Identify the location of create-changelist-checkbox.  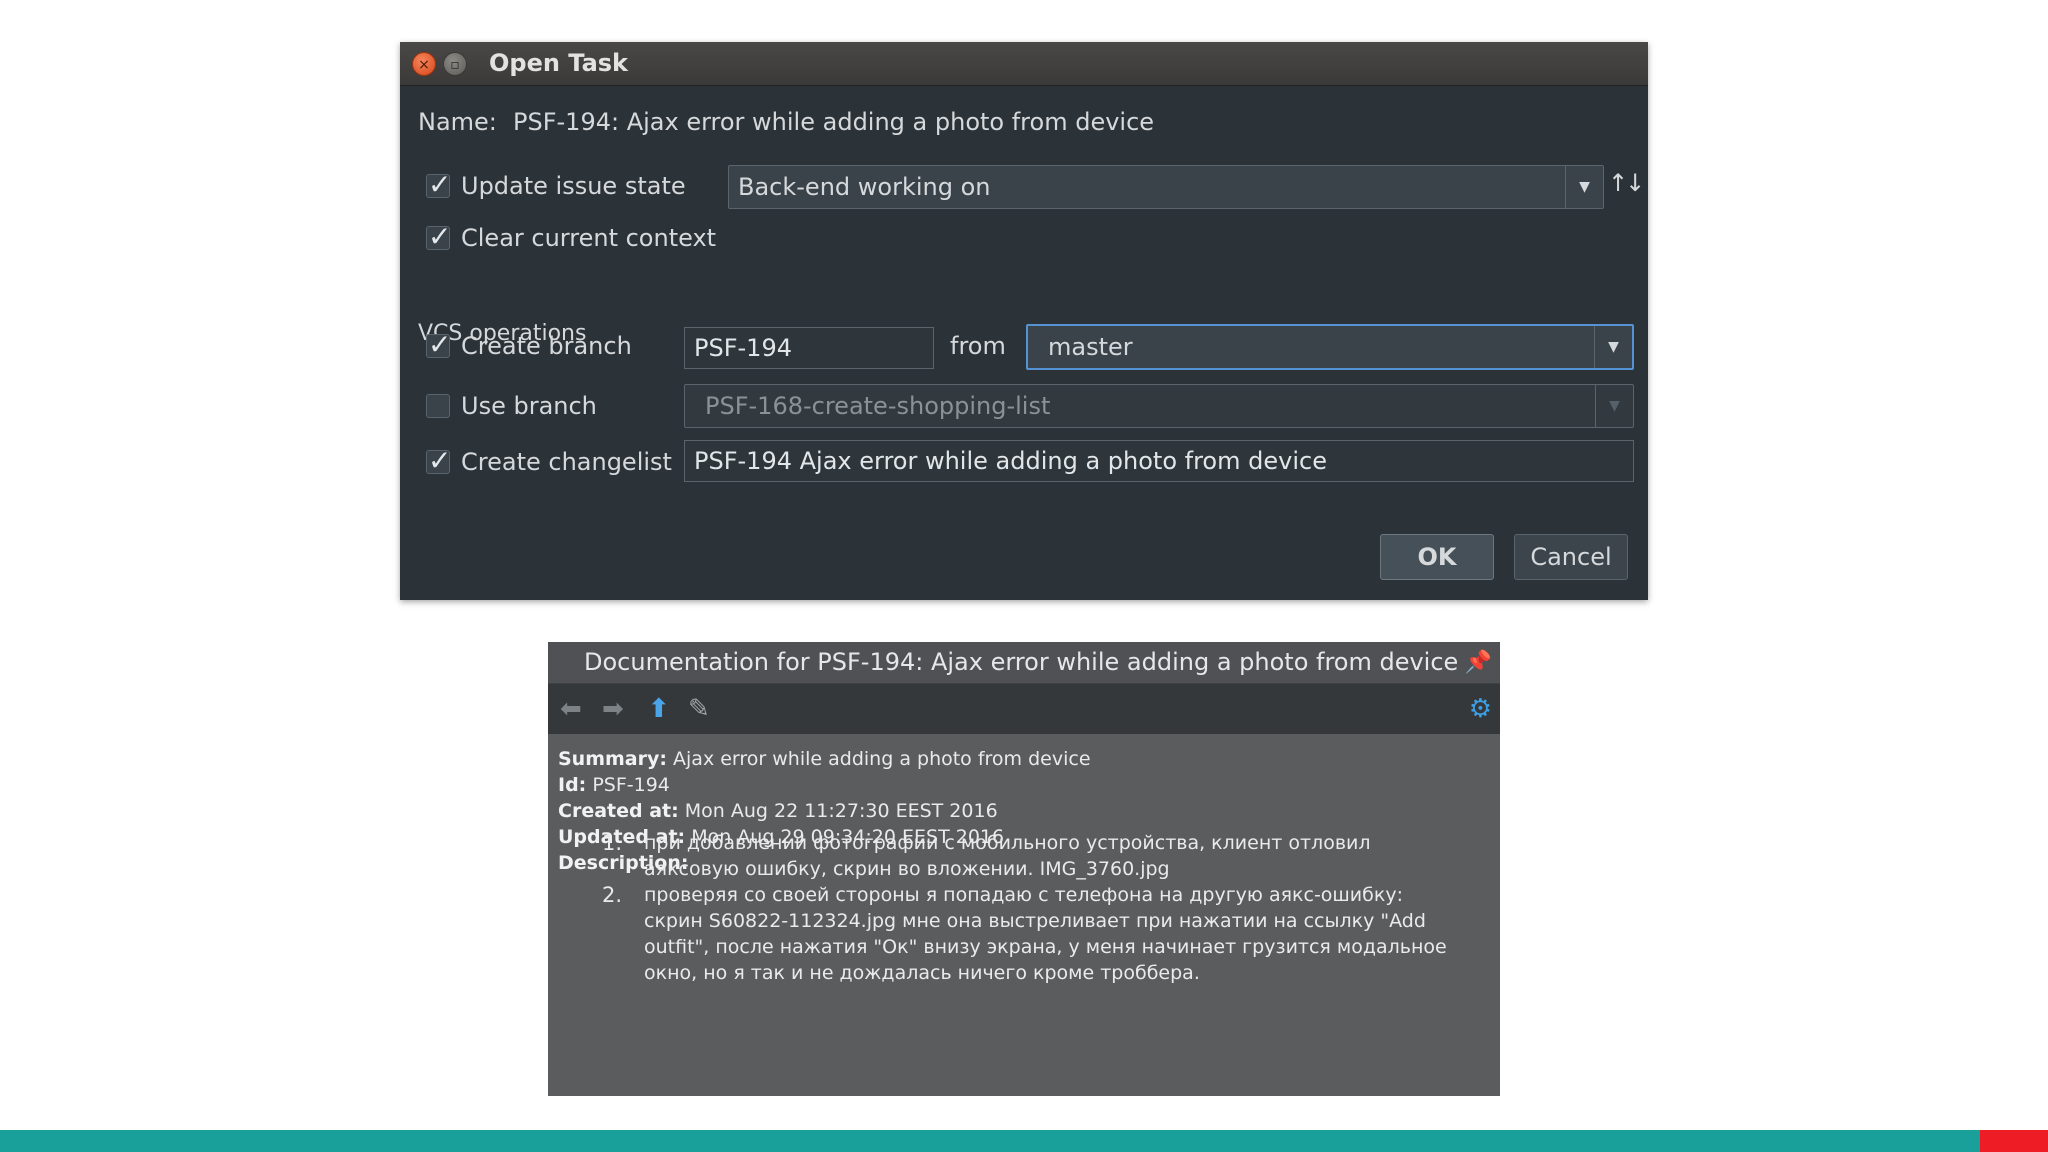
(438, 460).